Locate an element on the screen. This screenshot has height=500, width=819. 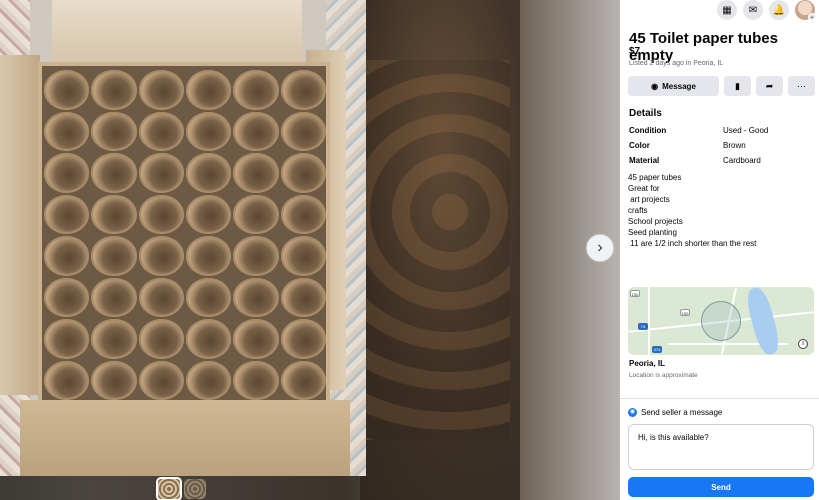
divider is located at coordinates (719, 398).